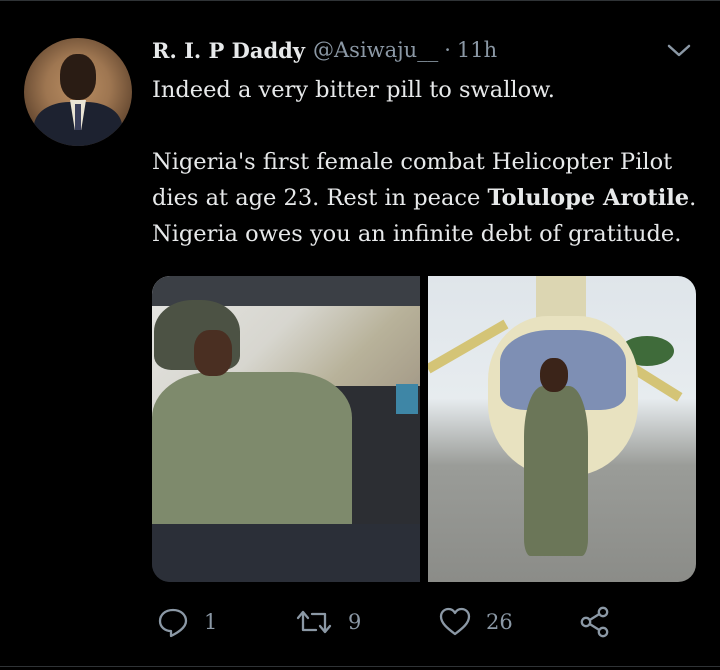  I want to click on reply-button: 1, so click(186, 622).